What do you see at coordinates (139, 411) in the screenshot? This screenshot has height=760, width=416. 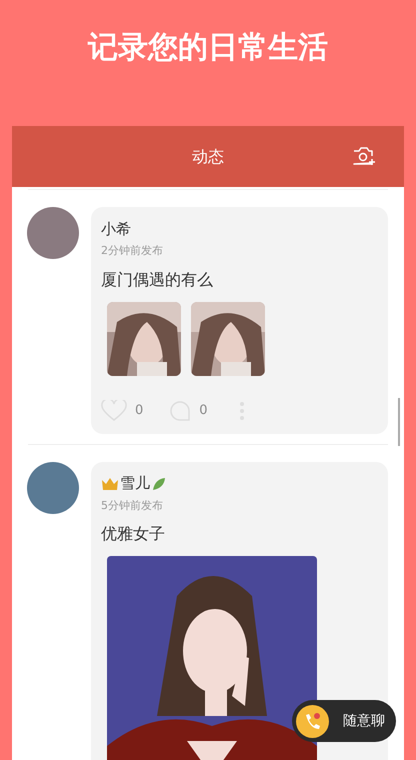 I see `like-count: 0` at bounding box center [139, 411].